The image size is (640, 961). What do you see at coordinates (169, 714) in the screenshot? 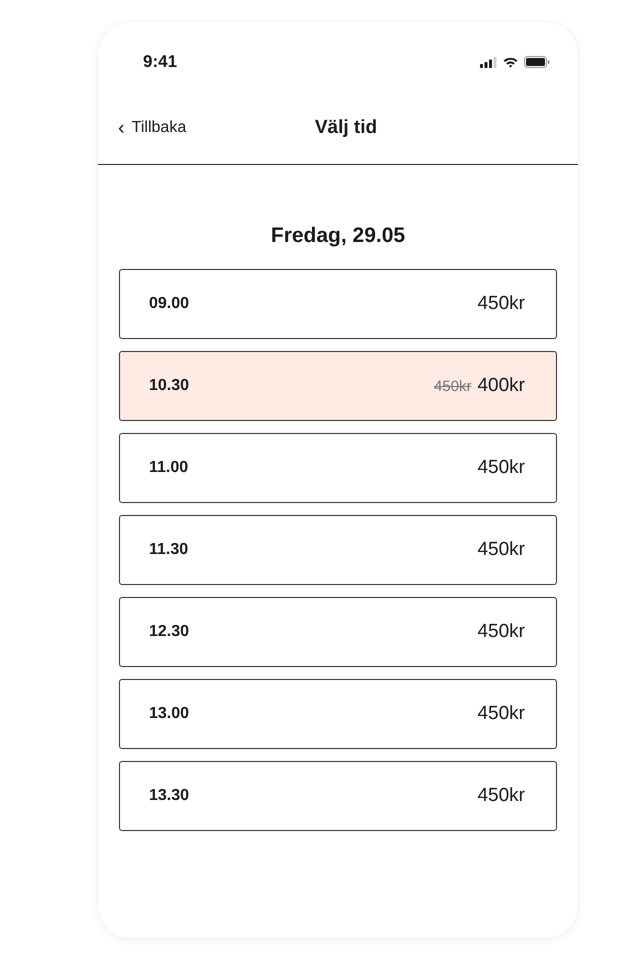
I see `slot-time: 13.00` at bounding box center [169, 714].